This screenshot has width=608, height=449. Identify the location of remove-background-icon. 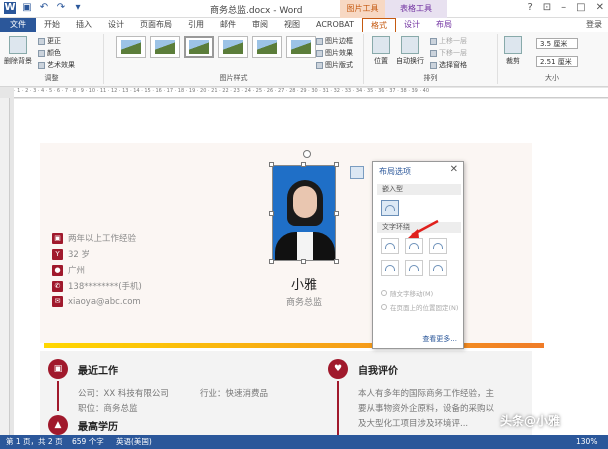
(18, 45).